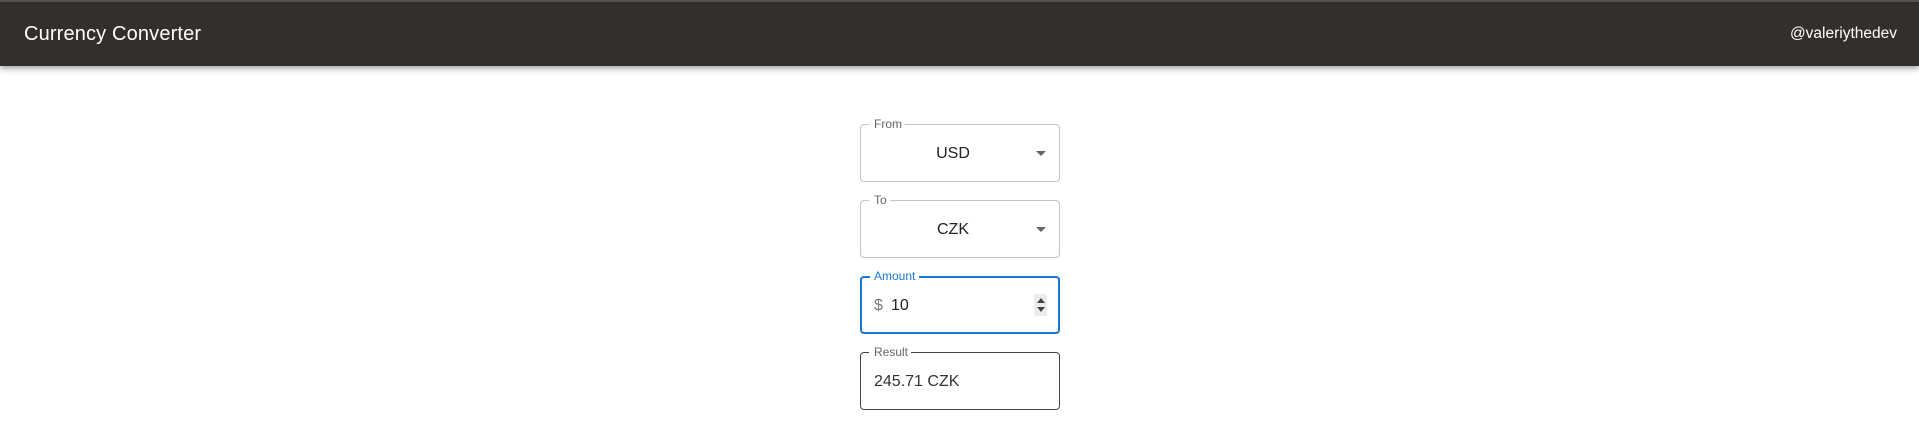  I want to click on to-selected-value: CZK, so click(953, 229).